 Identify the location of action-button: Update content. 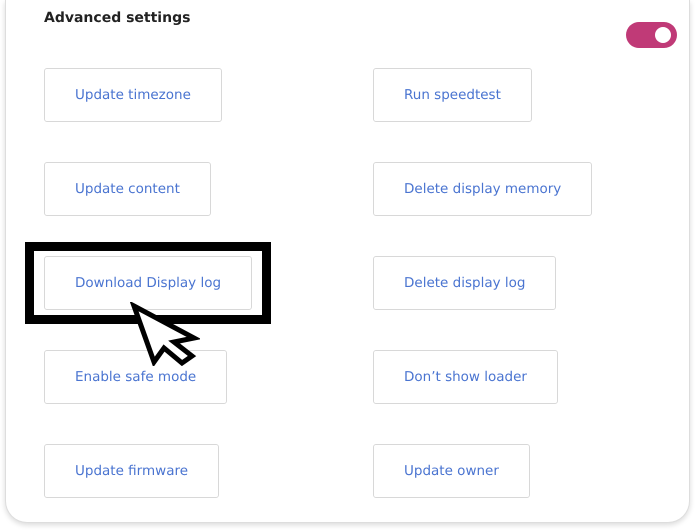
(127, 189).